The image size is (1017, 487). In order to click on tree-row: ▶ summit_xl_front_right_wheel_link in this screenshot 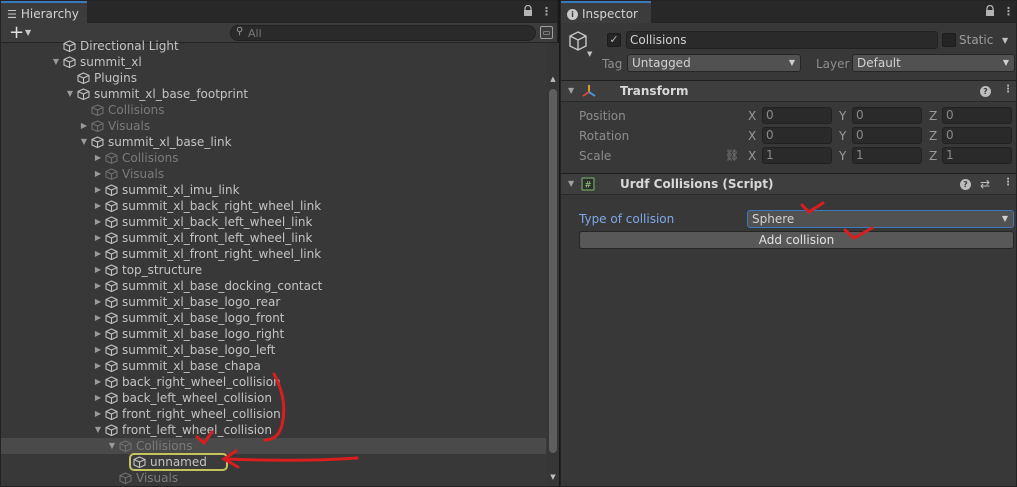, I will do `click(273, 254)`.